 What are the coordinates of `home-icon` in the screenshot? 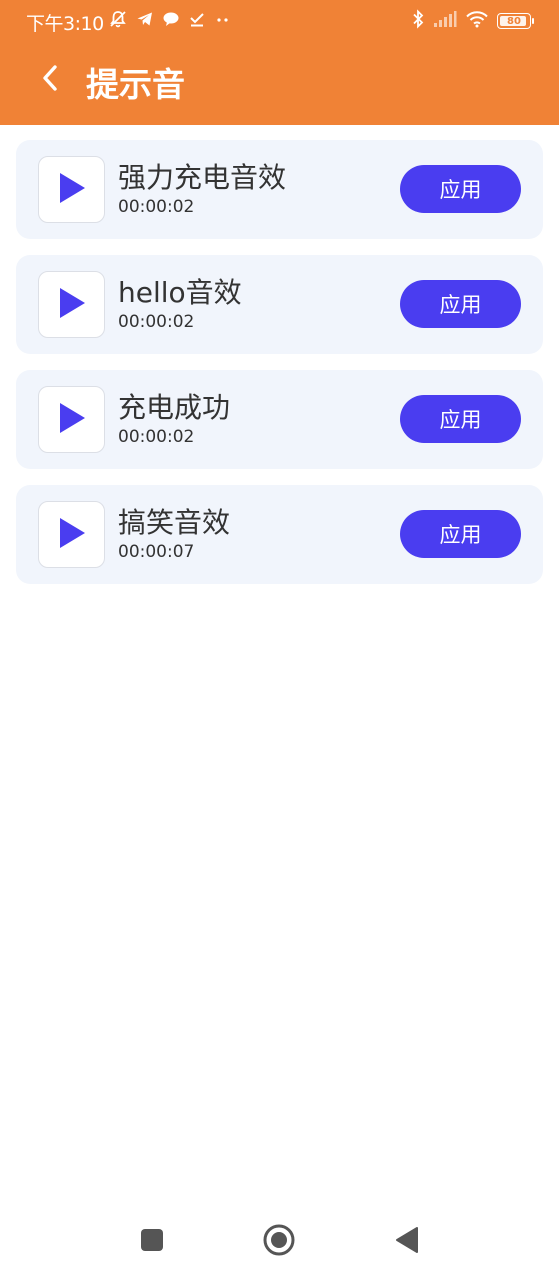 It's located at (279, 1242).